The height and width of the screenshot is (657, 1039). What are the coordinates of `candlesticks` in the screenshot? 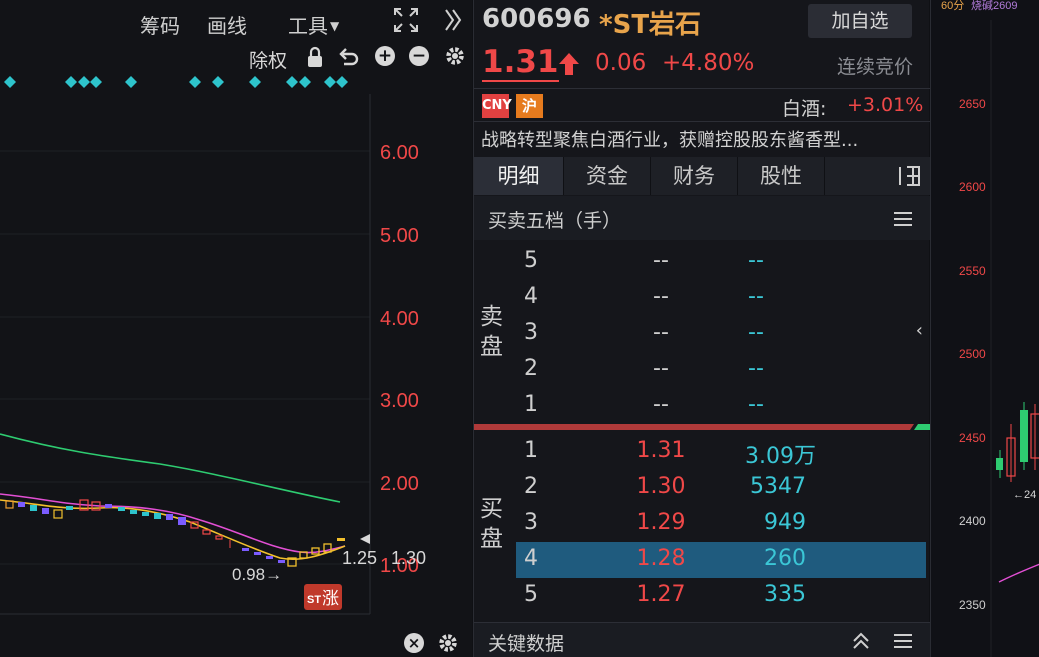 It's located at (175, 533).